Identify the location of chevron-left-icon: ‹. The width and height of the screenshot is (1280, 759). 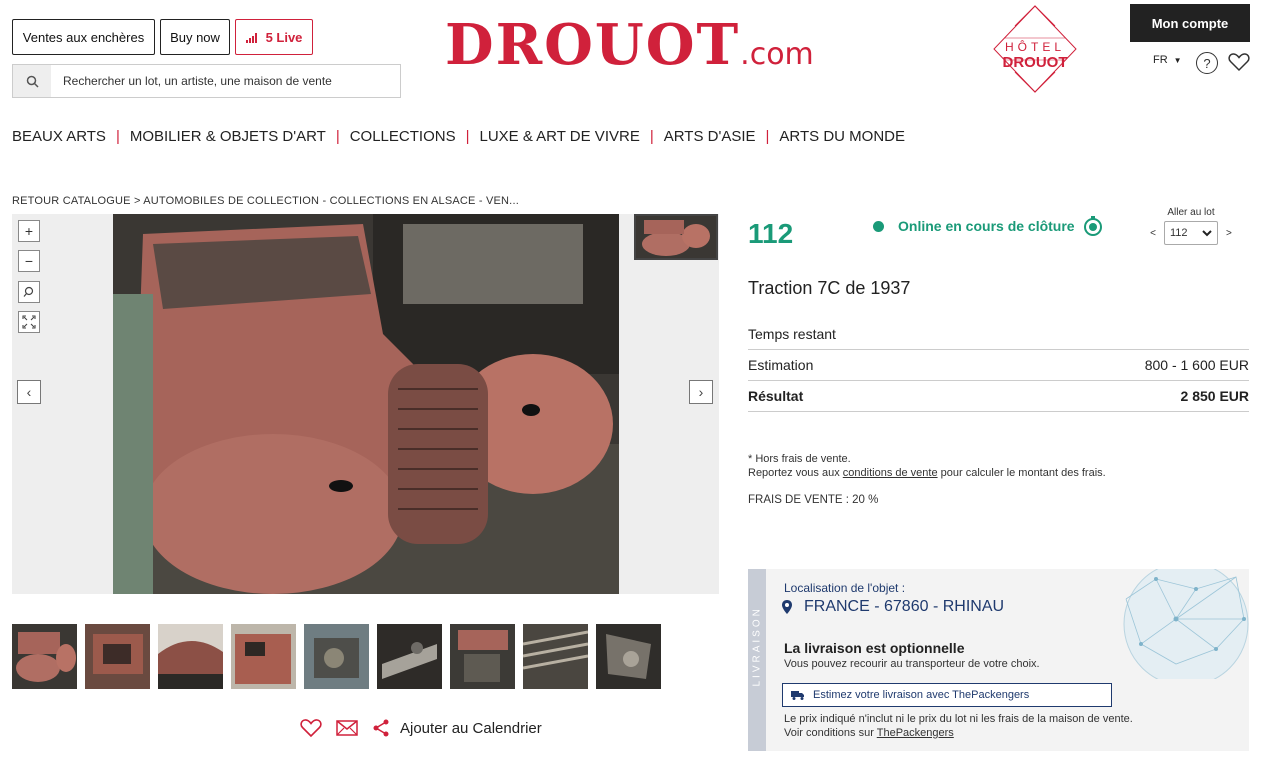
(29, 392).